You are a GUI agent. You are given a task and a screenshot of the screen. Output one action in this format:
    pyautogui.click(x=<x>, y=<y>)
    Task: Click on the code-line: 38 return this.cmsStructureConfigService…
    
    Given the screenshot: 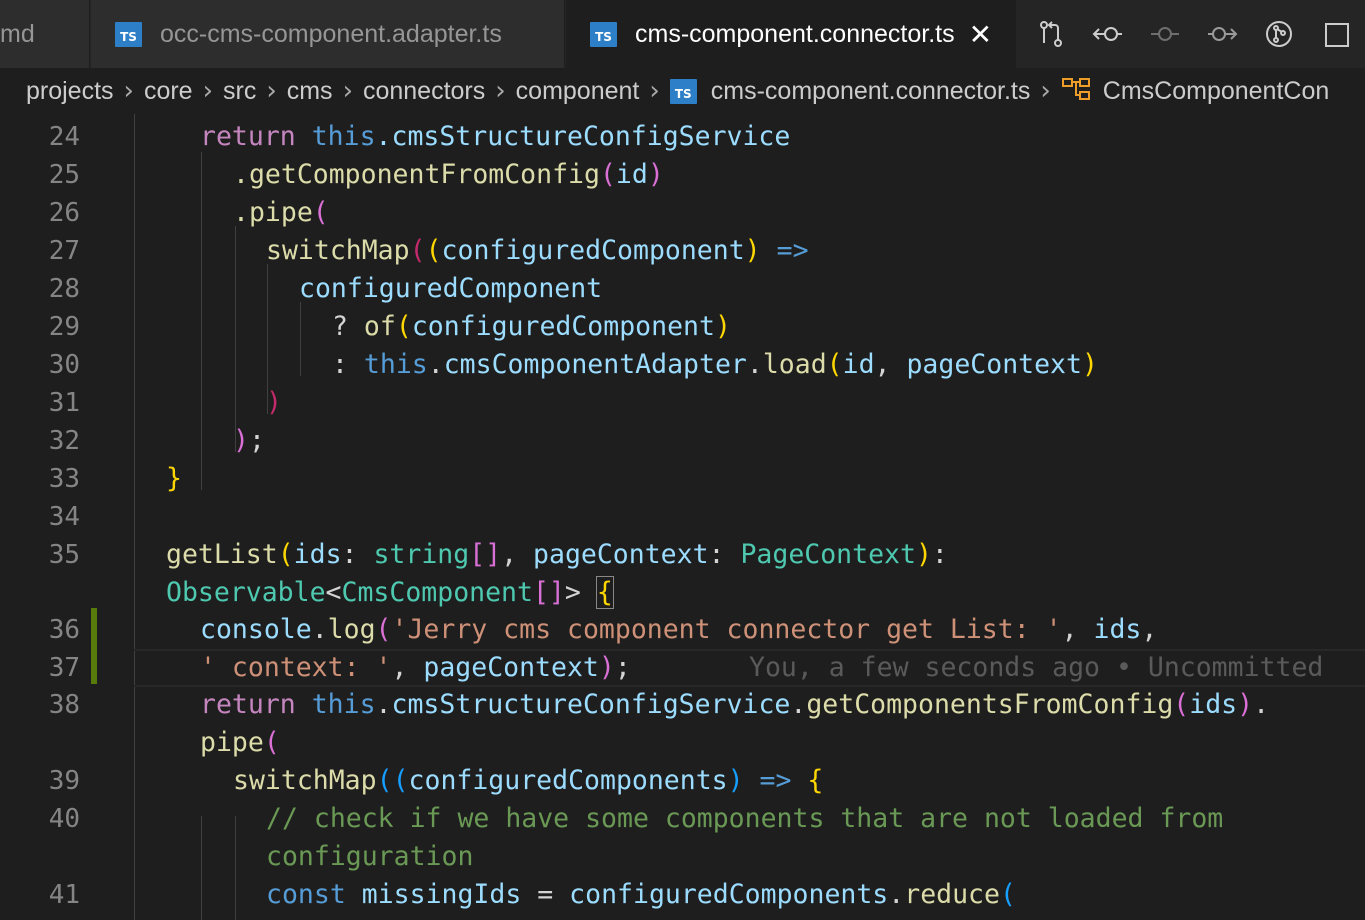 What is the action you would take?
    pyautogui.click(x=682, y=705)
    